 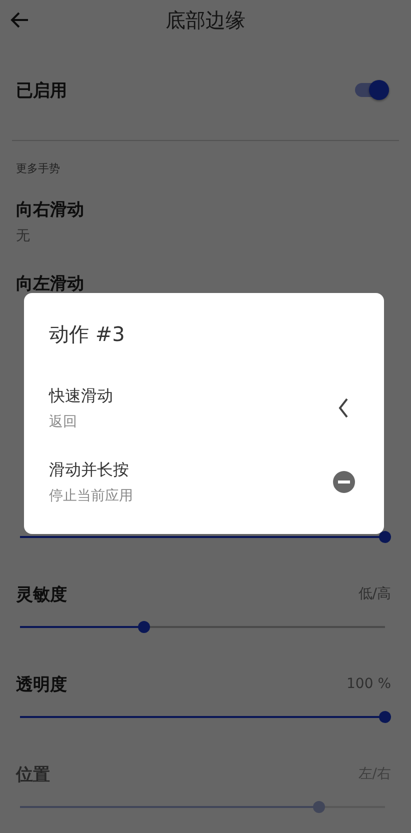 What do you see at coordinates (190, 396) in the screenshot?
I see `action-title: 快速滑动` at bounding box center [190, 396].